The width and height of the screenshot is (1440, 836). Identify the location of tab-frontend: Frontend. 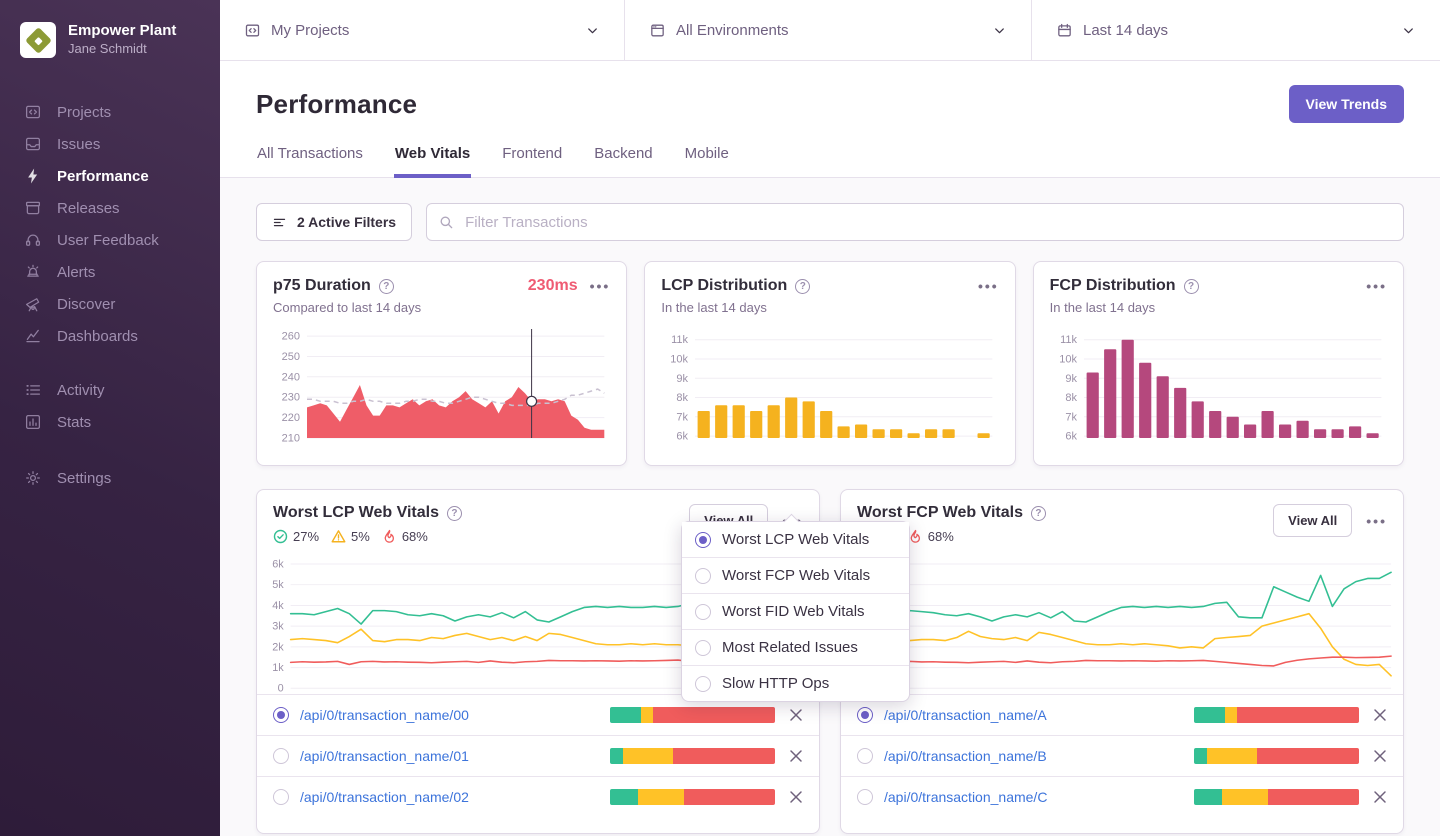
(532, 158).